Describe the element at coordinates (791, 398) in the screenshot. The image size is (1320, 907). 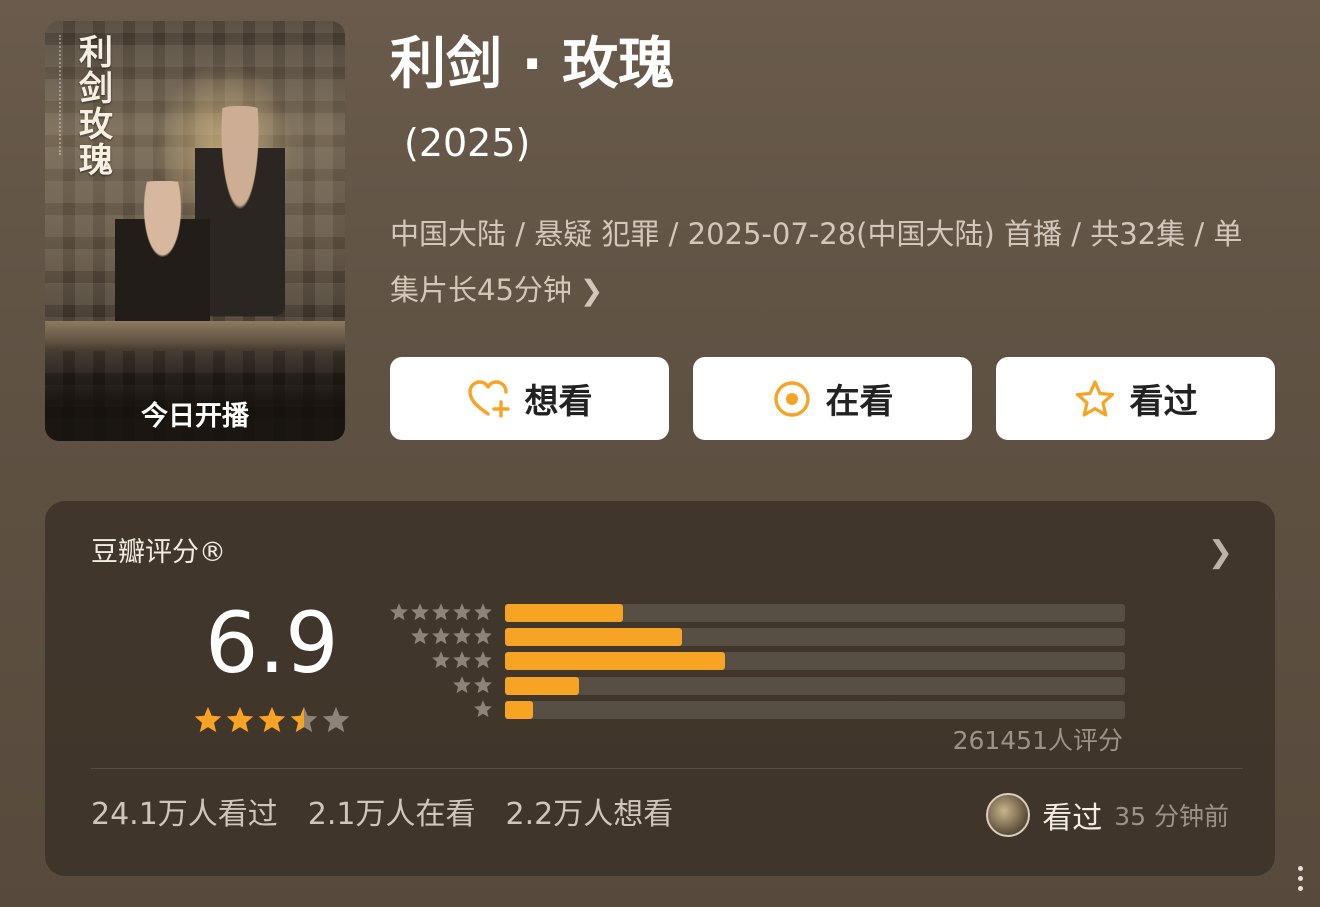
I see `target-icon` at that location.